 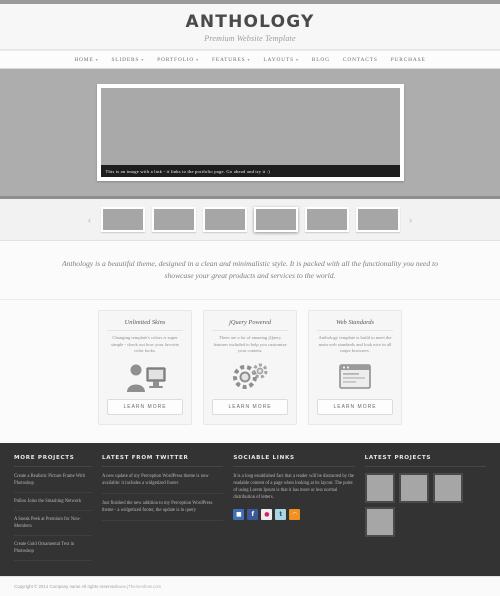 I want to click on nav-item-purchase: PURCHASE, so click(x=408, y=60).